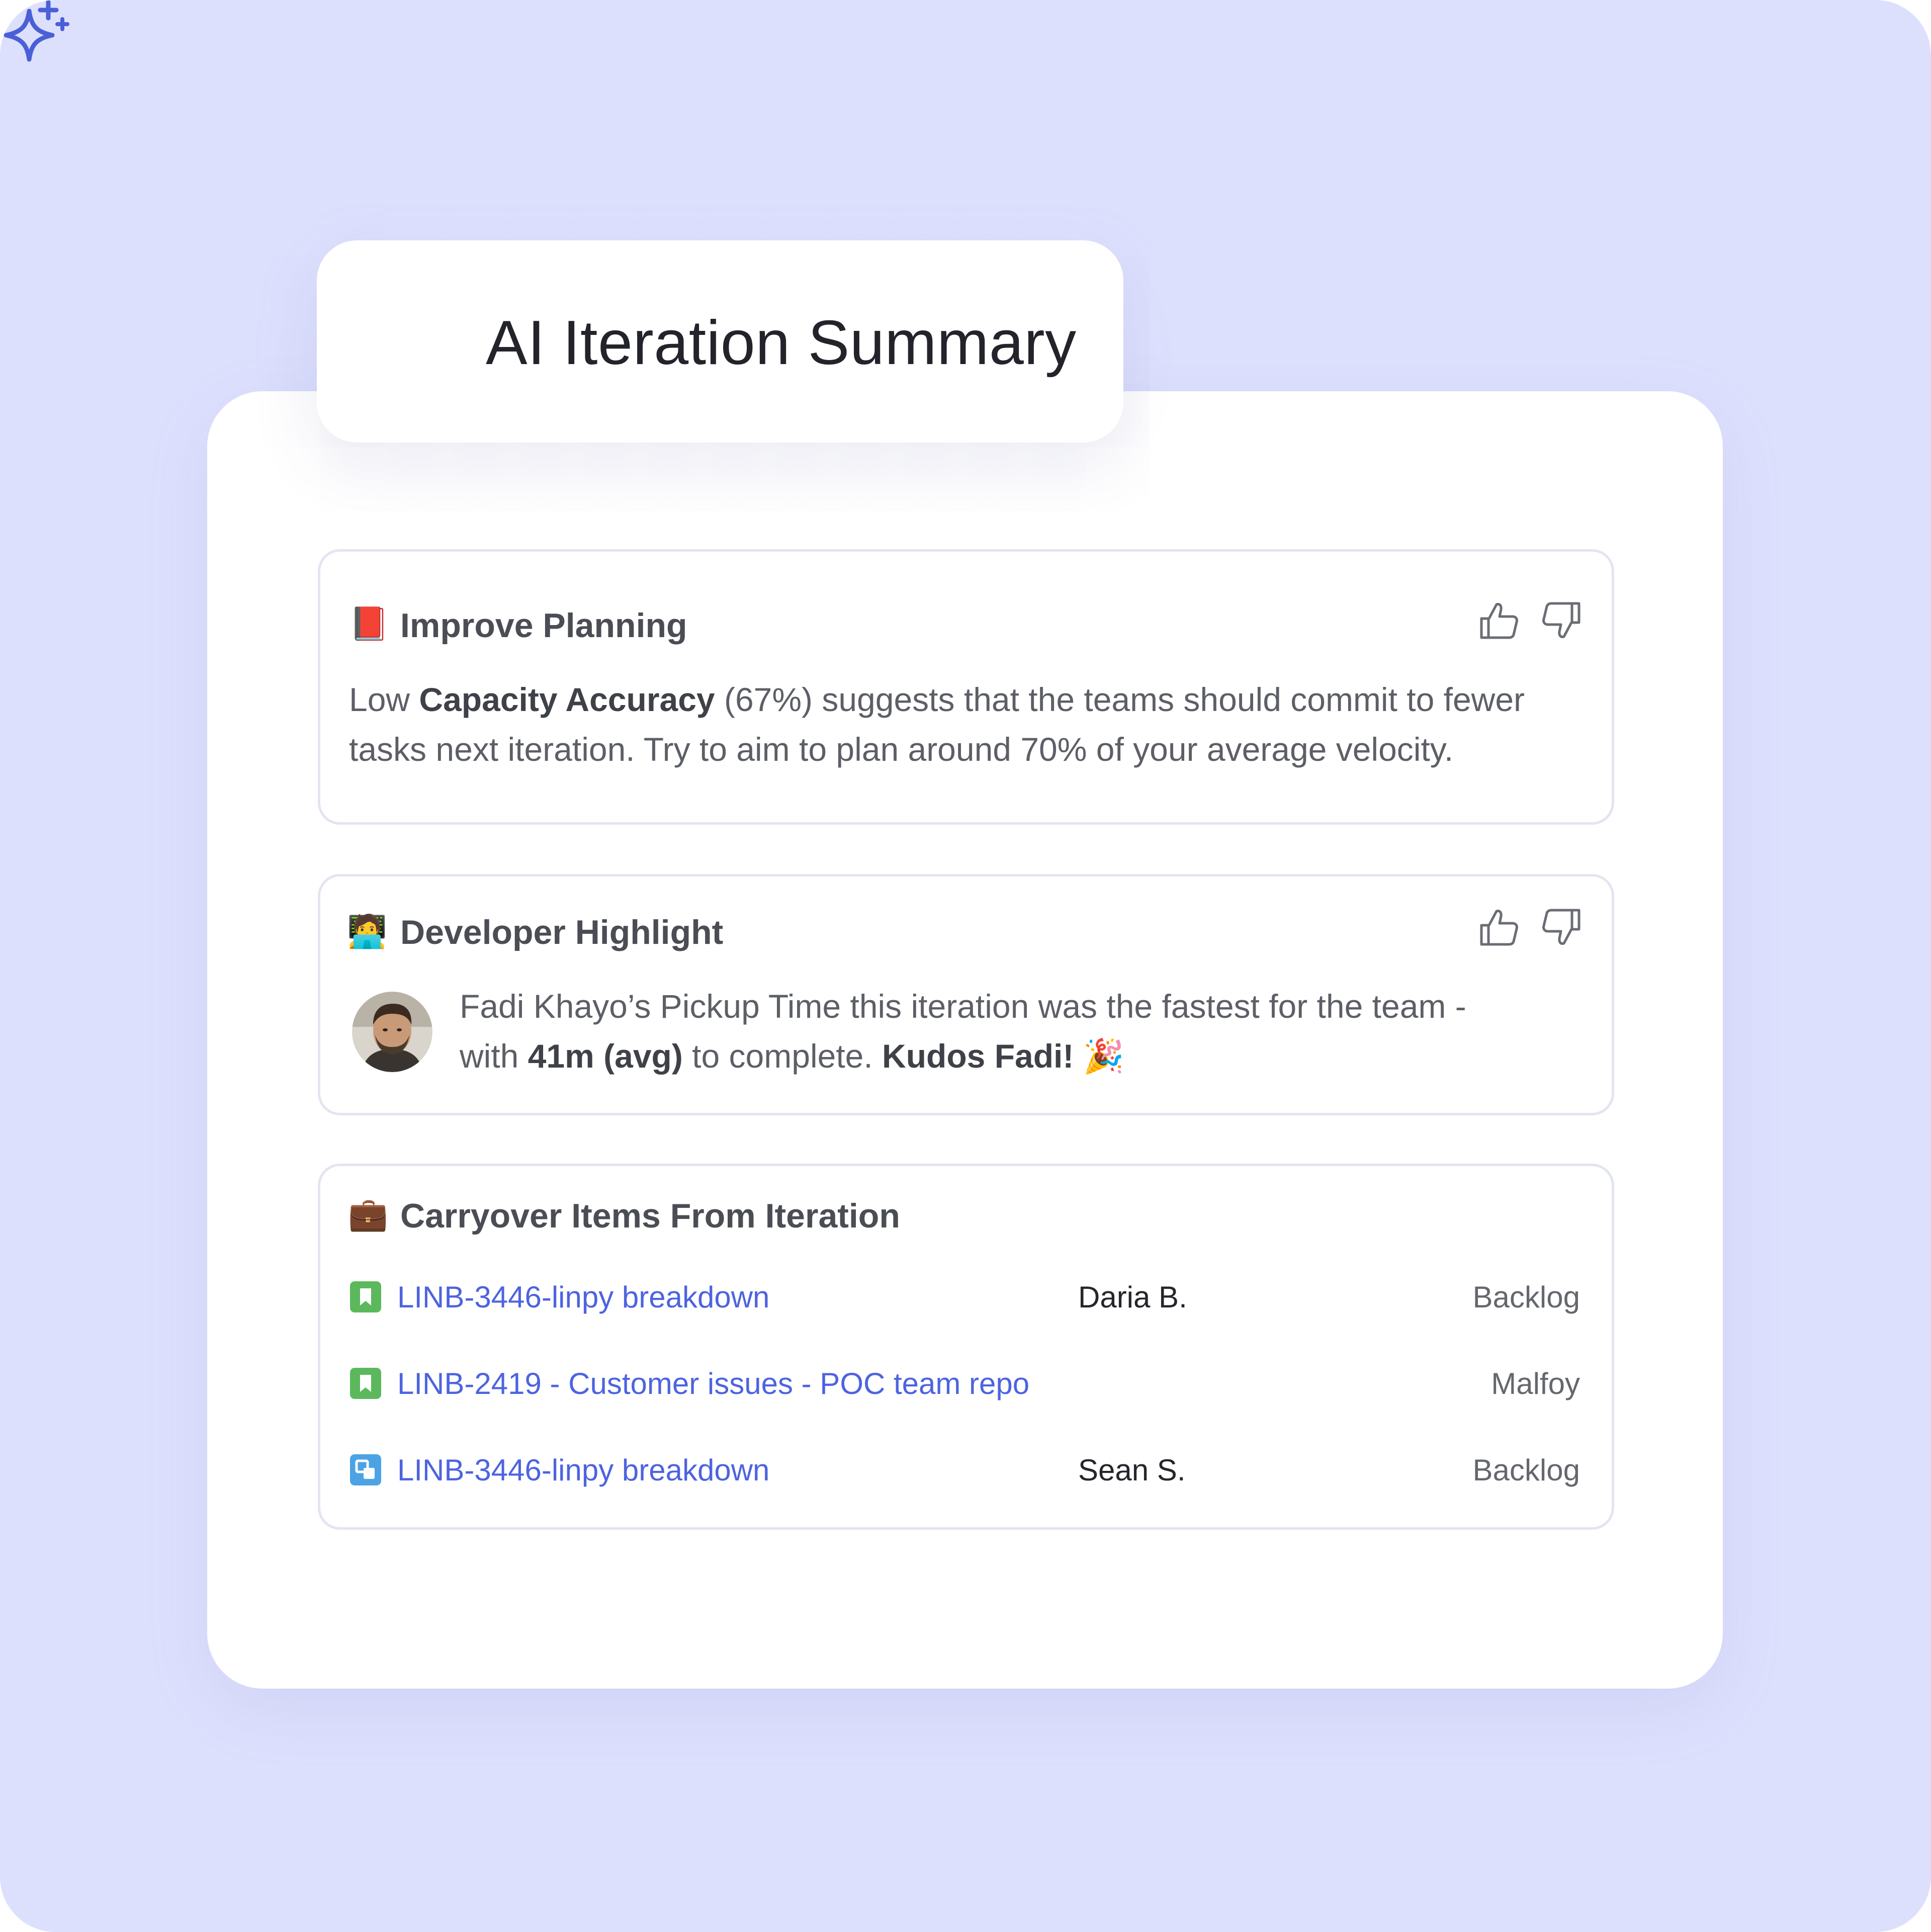 The image size is (1931, 1932). Describe the element at coordinates (368, 1214) in the screenshot. I see `briefcase-icon: 💼` at that location.